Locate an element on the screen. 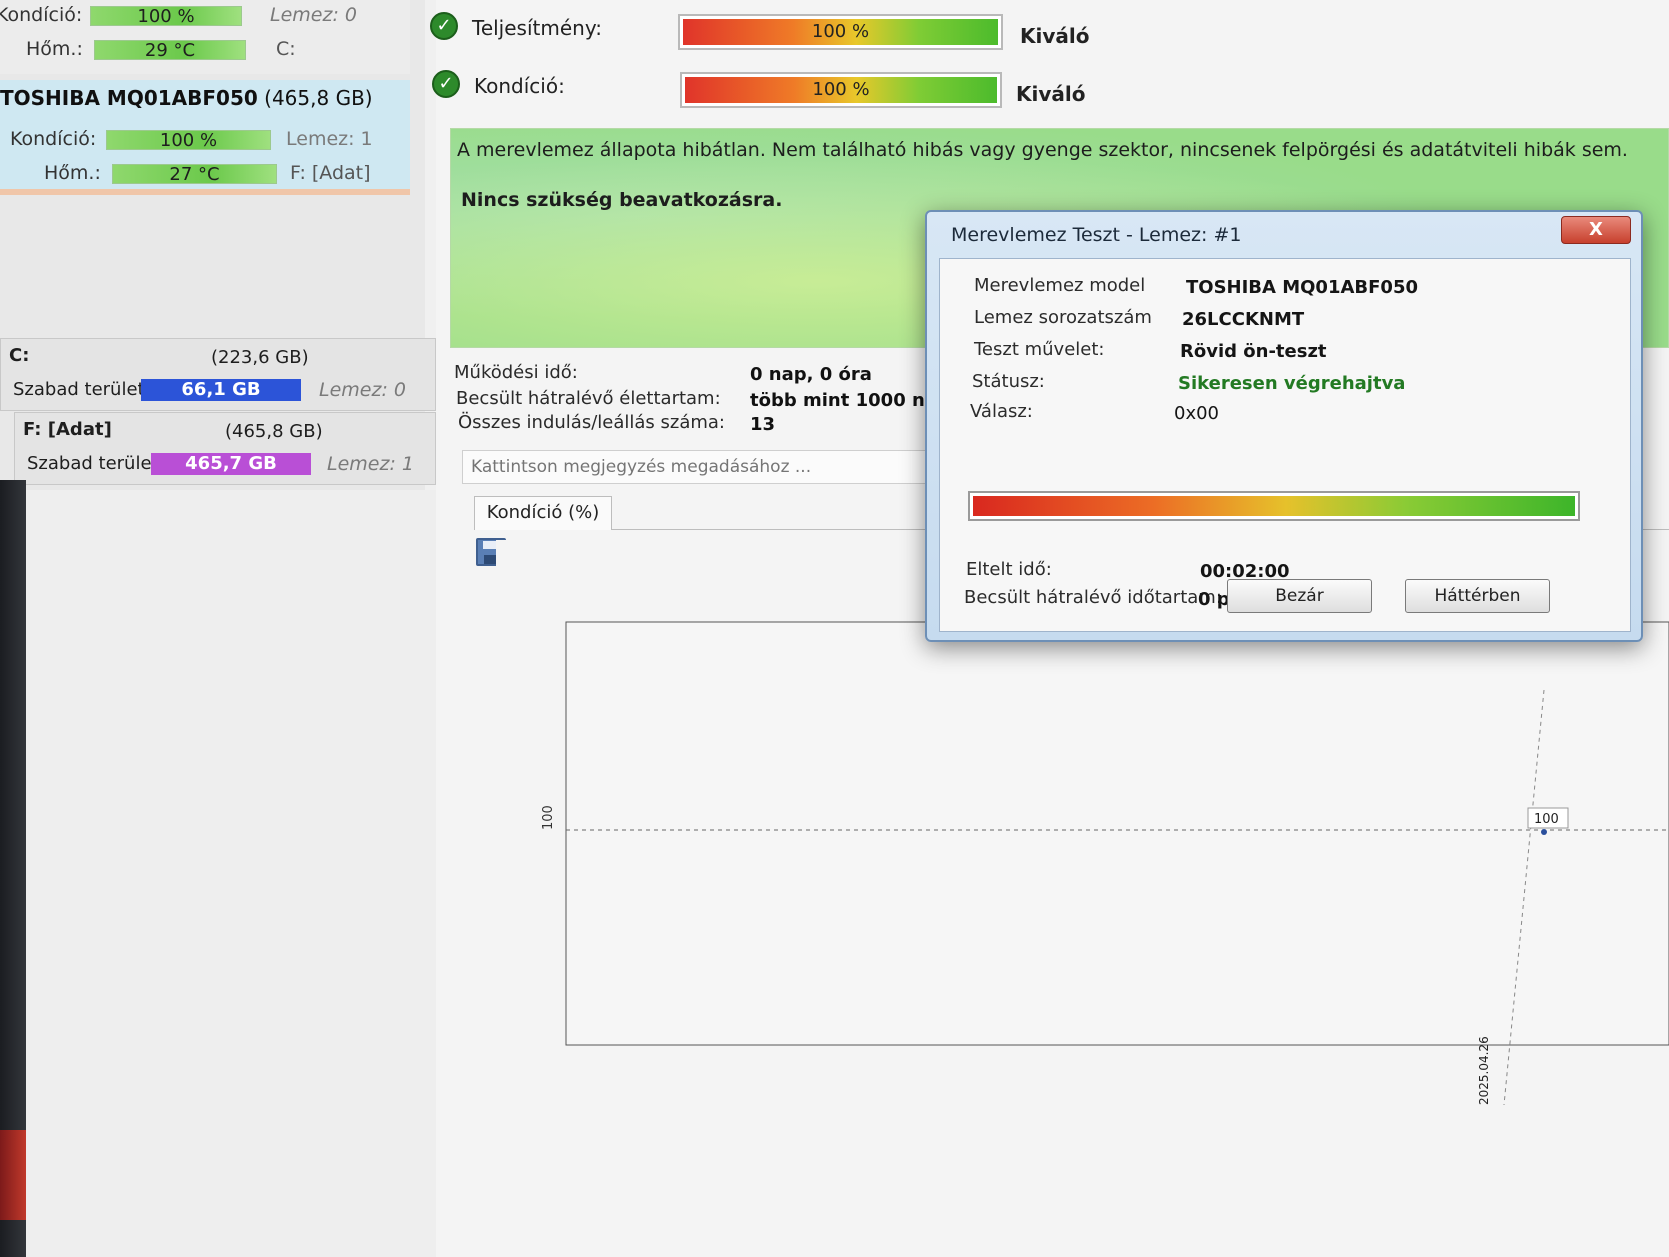 This screenshot has width=1669, height=1257. lifetime-label: Becsült hátralévő élettartam: is located at coordinates (588, 398).